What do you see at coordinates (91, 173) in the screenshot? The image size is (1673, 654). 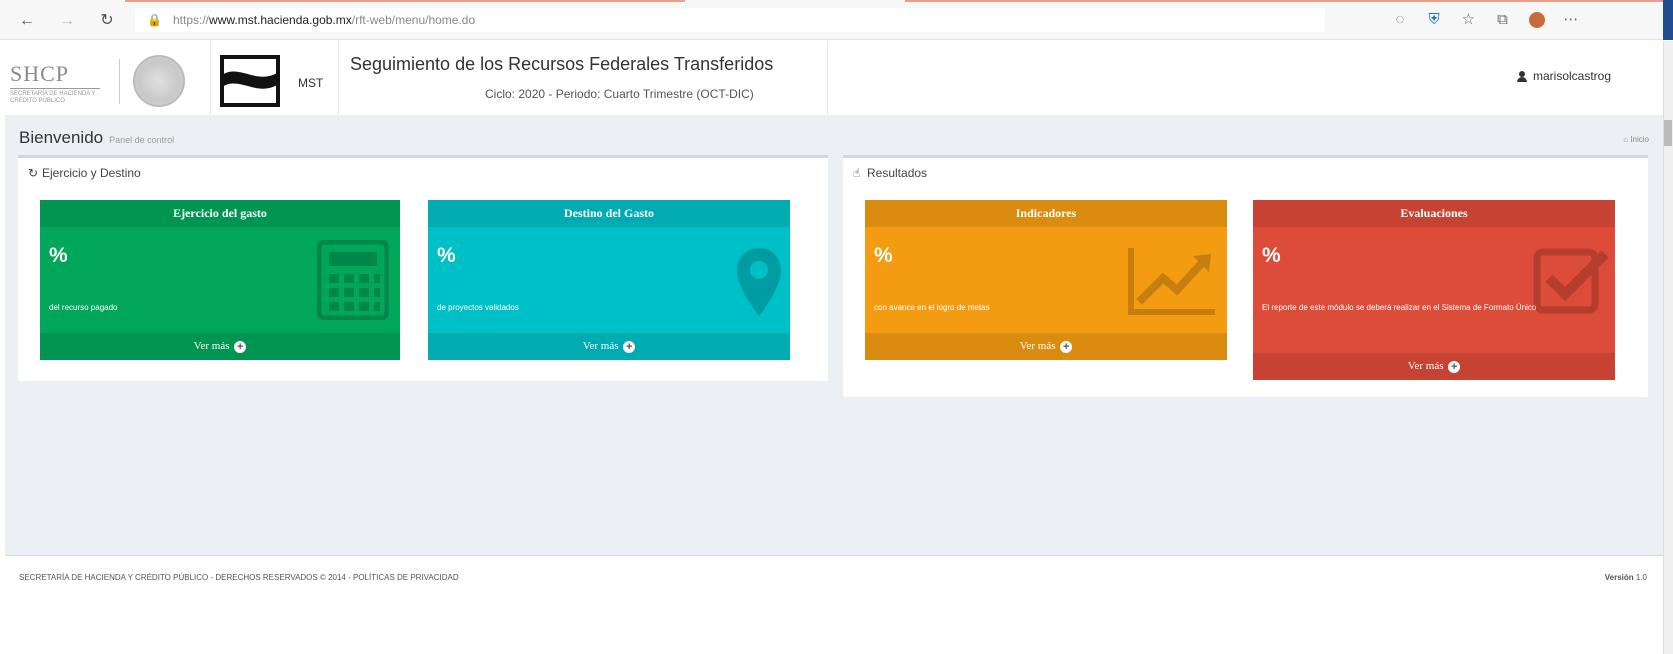 I see `box-title-text: Ejercicio y Destino` at bounding box center [91, 173].